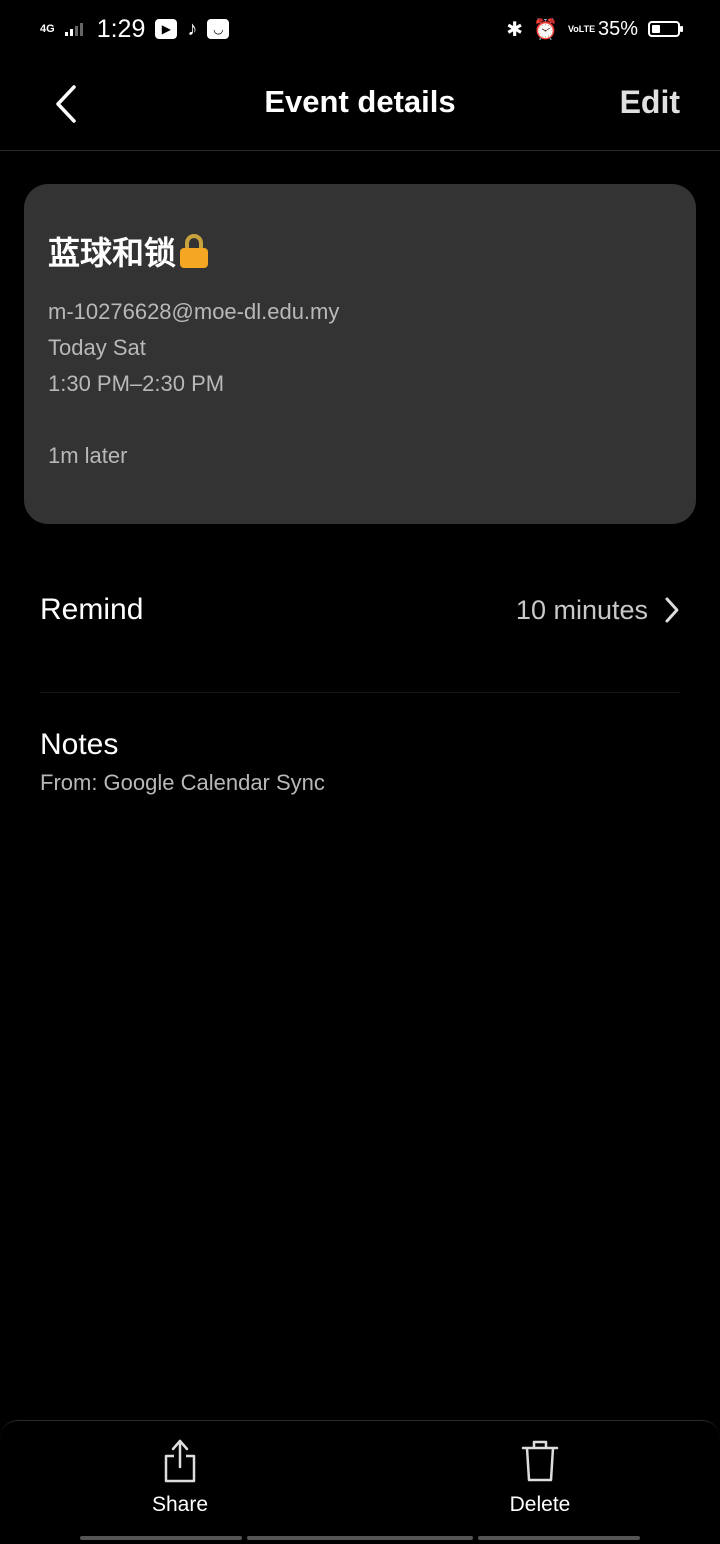 This screenshot has width=720, height=1544. What do you see at coordinates (136, 383) in the screenshot?
I see `event-time-range: 1:30 PM–2:30 PM` at bounding box center [136, 383].